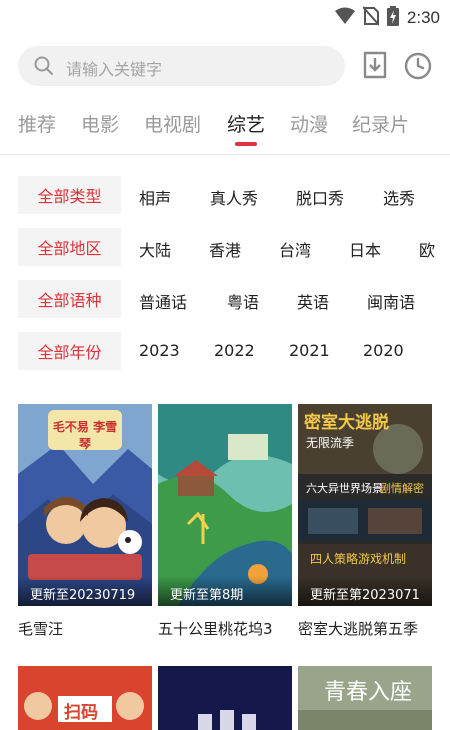 Image resolution: width=450 pixels, height=730 pixels. Describe the element at coordinates (225, 698) in the screenshot. I see `poster-image` at that location.